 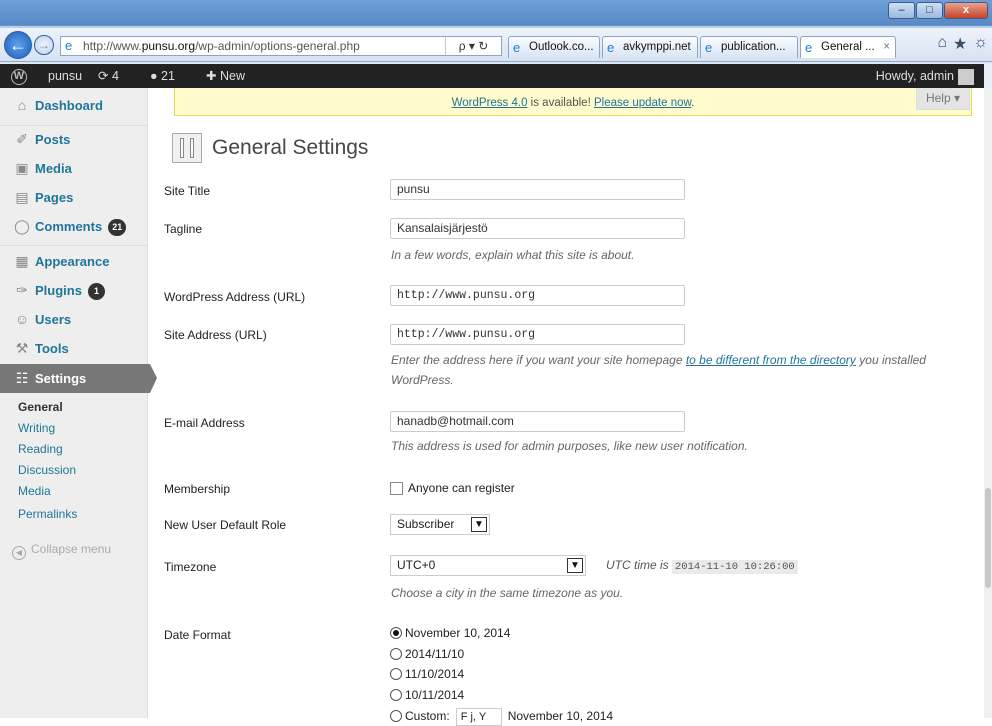 I want to click on date-format-custom-option: Custom: F j, Y November 10, 2014, so click(x=501, y=716).